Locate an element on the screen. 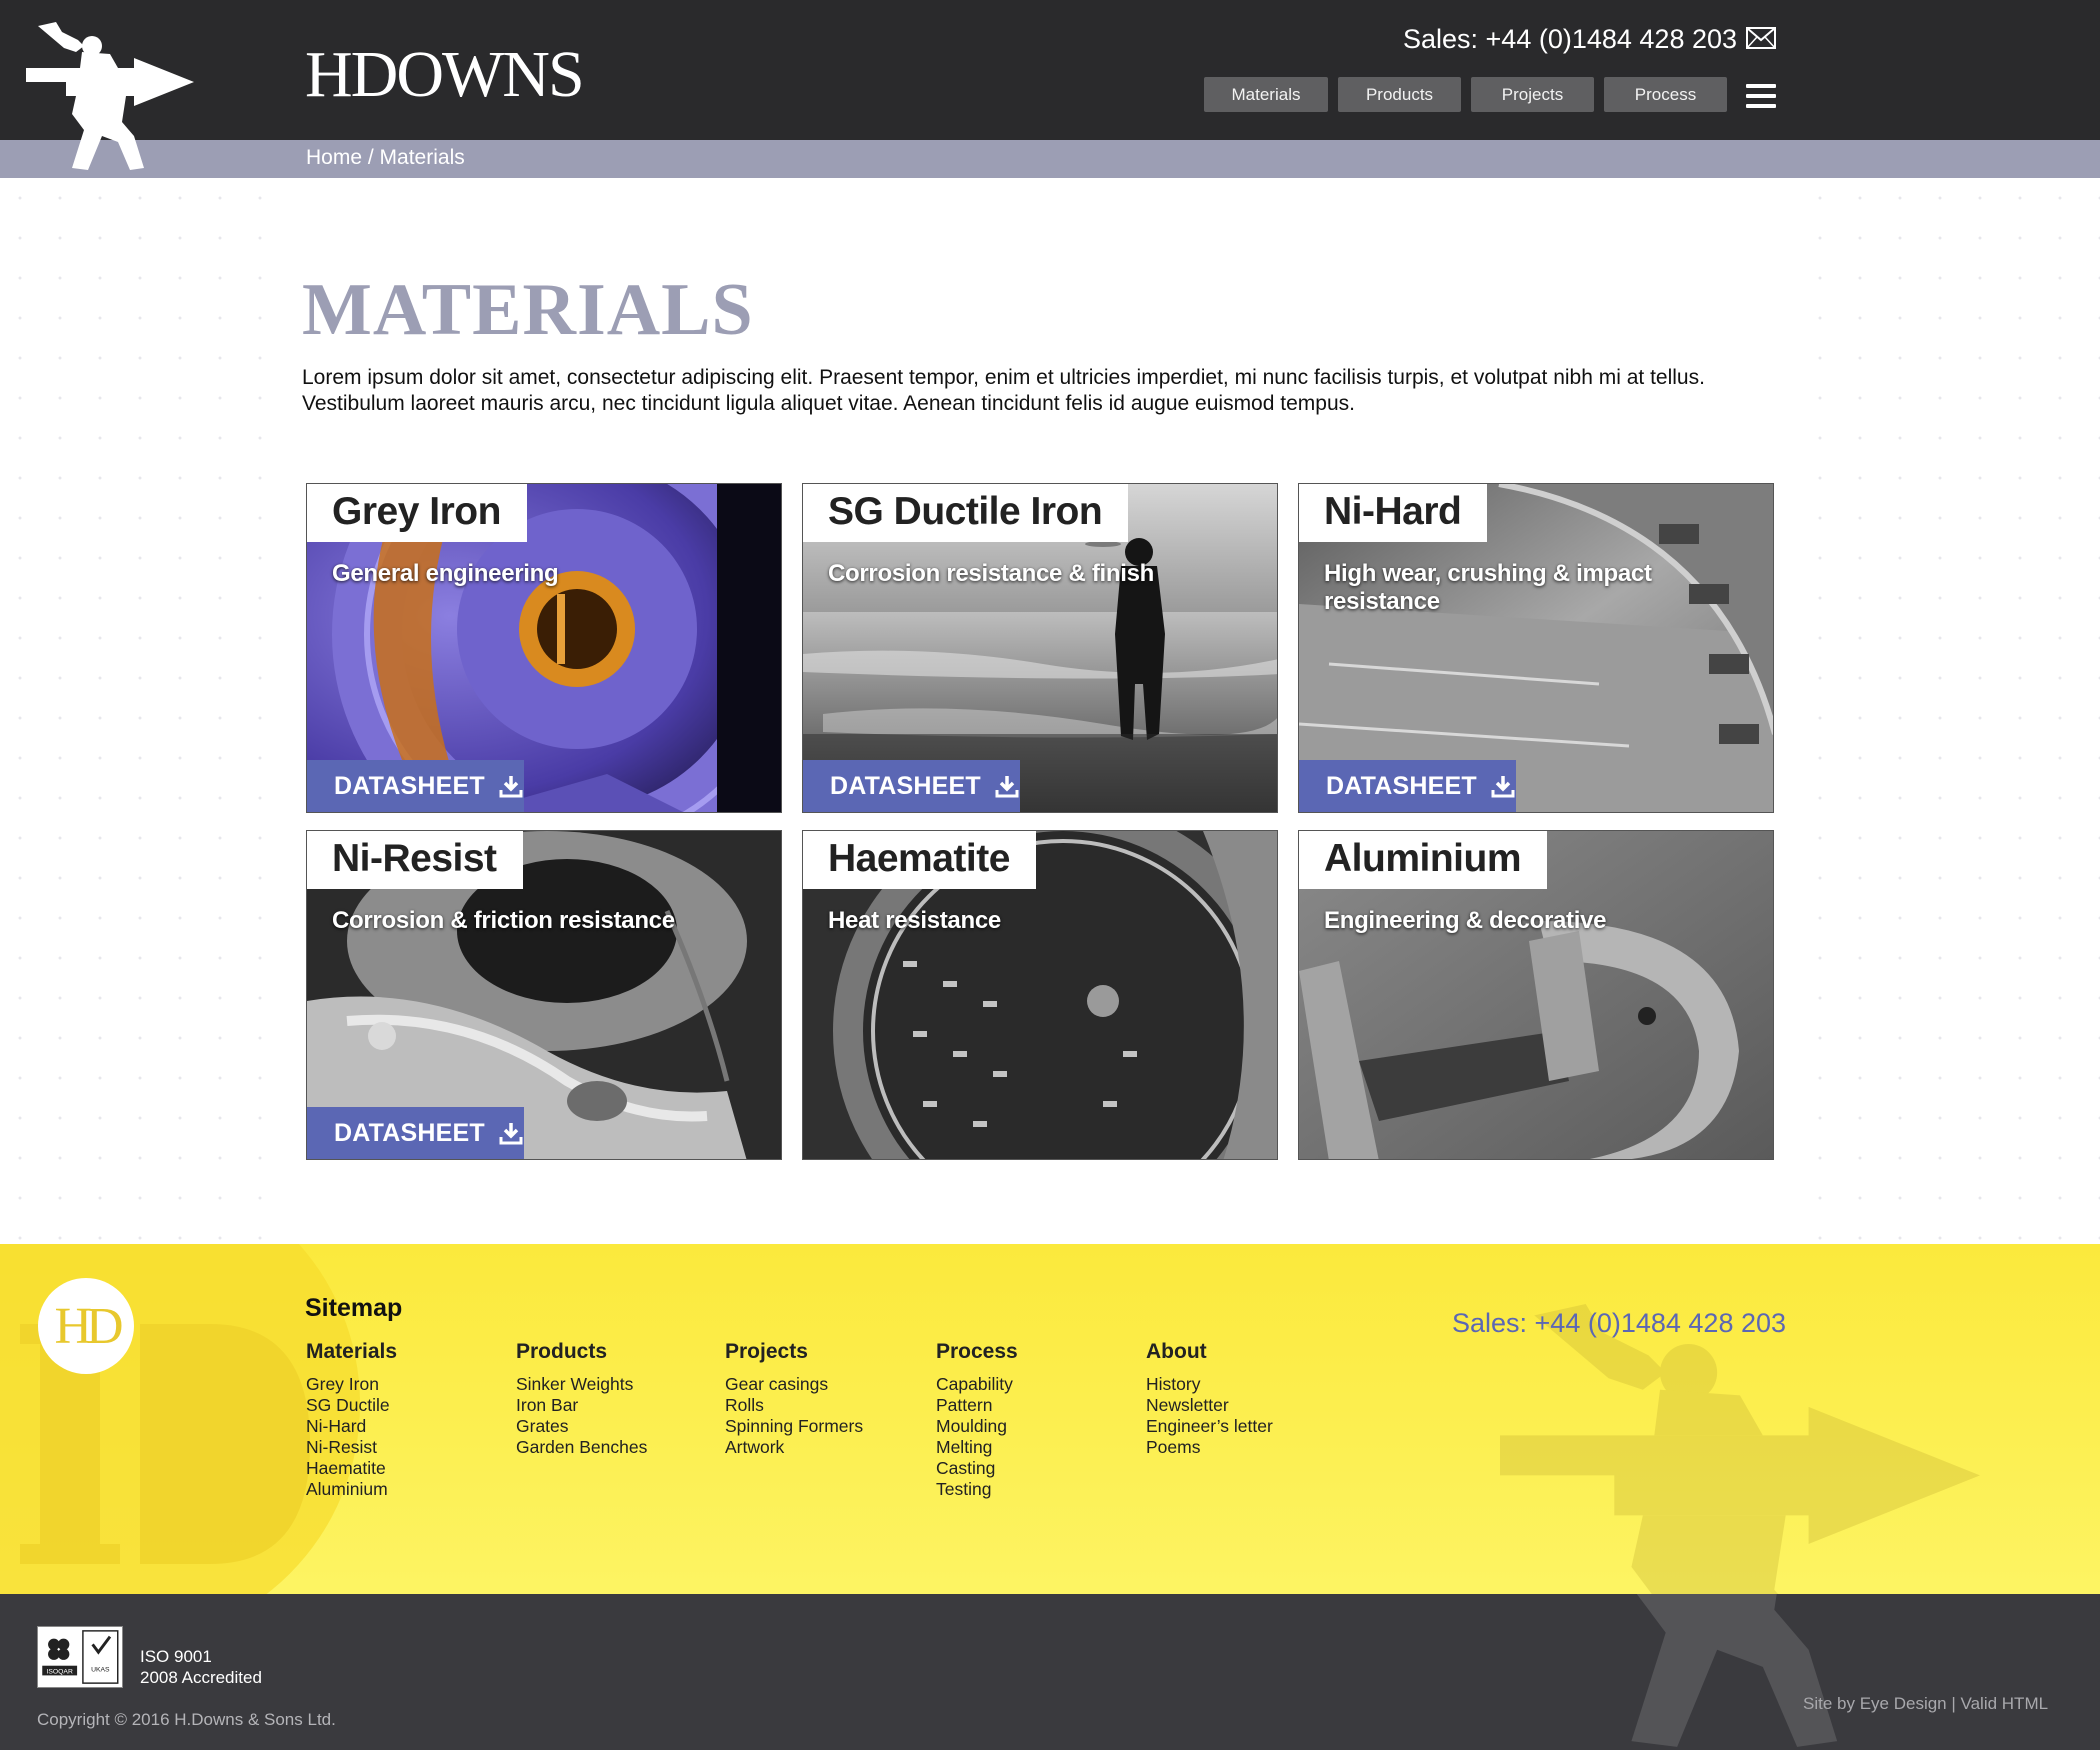  sitemap-link: Ni-Hard is located at coordinates (351, 1426).